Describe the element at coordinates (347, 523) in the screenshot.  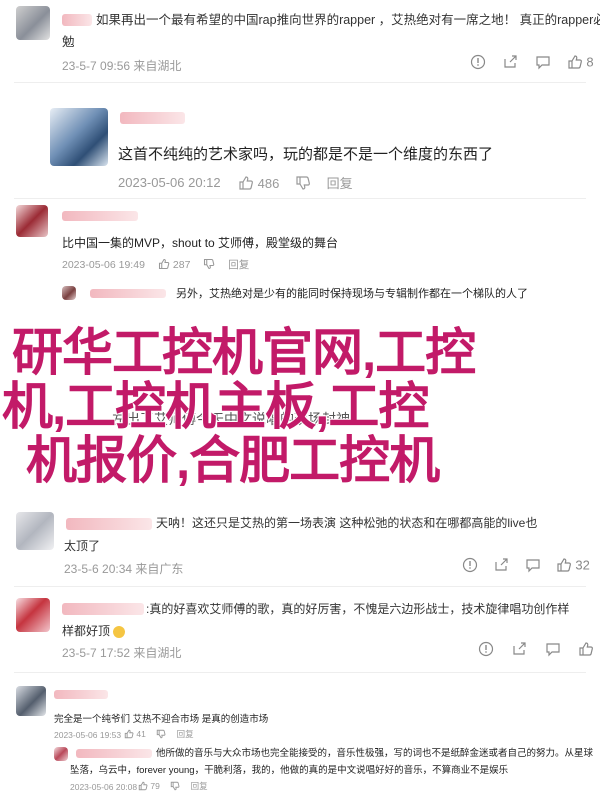
I see `comment-text: 天呐！这还只是艾热的第一场表演 这种松弛的状态和在哪都高能的live也` at that location.